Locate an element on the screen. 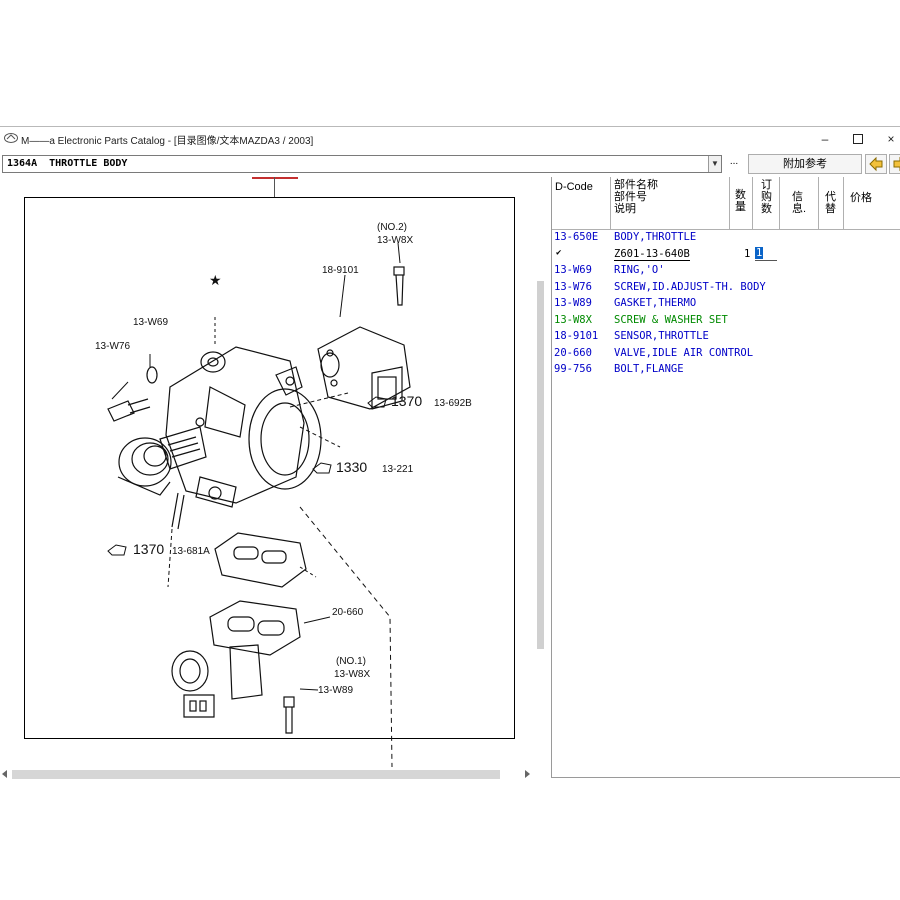  toolbar: 1364A THROTTLE BODY ▼ ... 附加参考 is located at coordinates (450, 165).